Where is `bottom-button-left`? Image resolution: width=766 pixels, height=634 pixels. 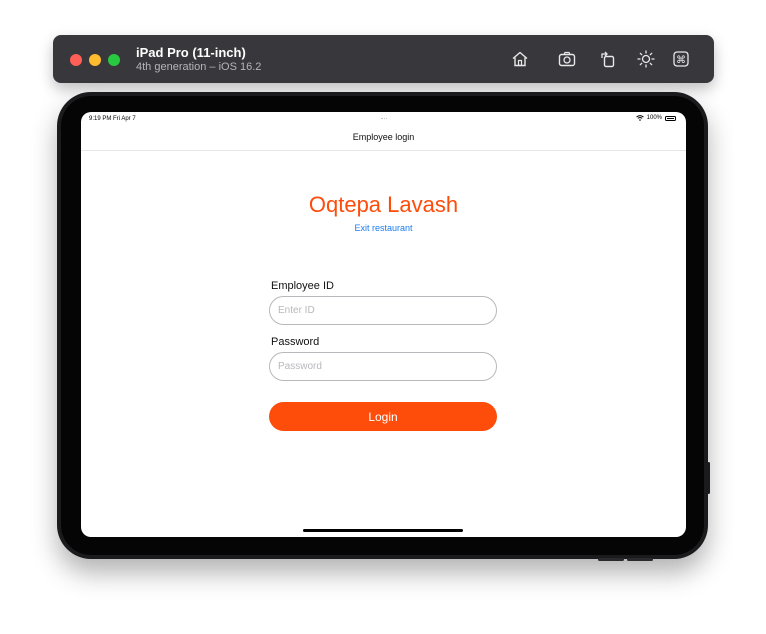
bottom-button-left is located at coordinates (611, 559).